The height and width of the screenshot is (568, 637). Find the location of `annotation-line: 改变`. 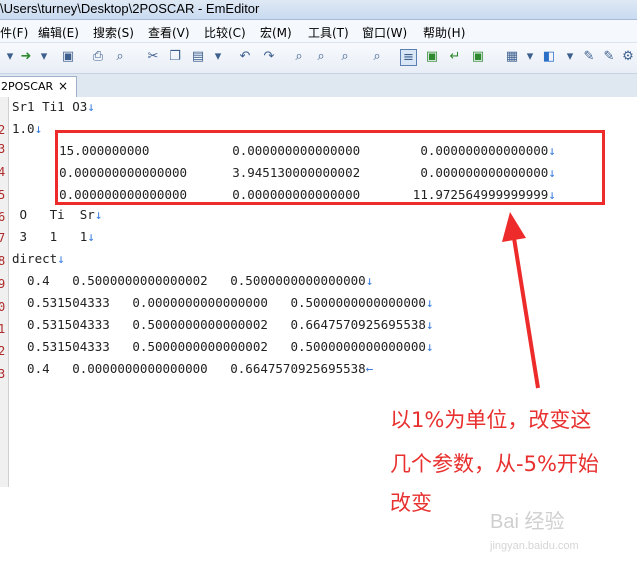

annotation-line: 改变 is located at coordinates (411, 503).